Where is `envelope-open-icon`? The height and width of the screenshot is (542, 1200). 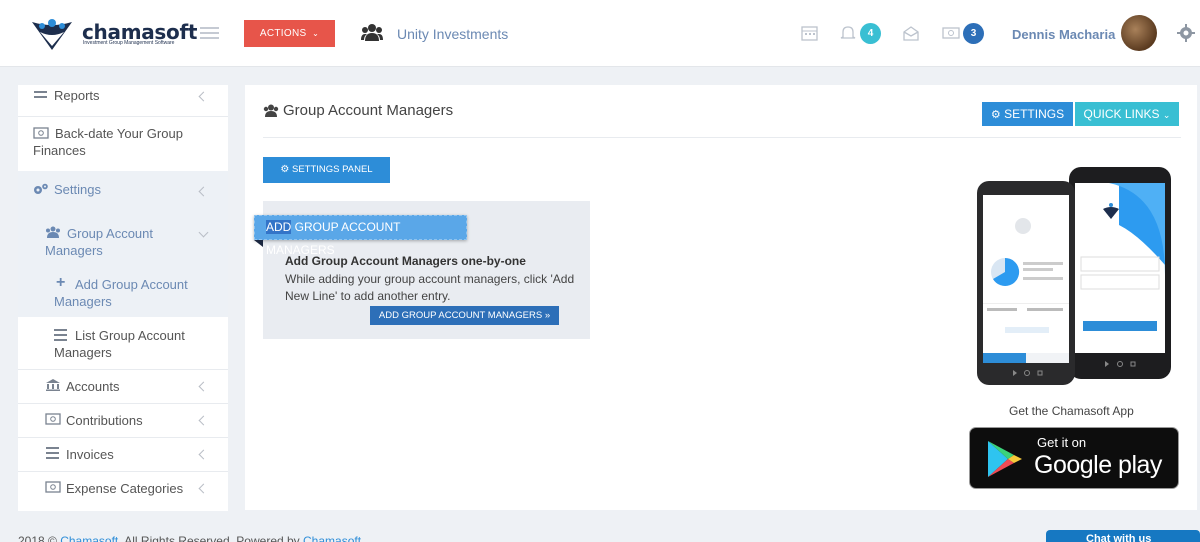 envelope-open-icon is located at coordinates (911, 33).